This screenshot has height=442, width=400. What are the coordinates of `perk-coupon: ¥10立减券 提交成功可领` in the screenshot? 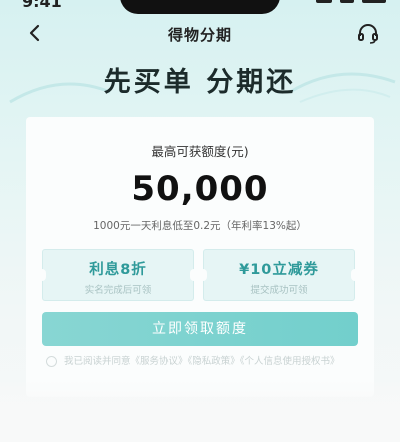 It's located at (279, 275).